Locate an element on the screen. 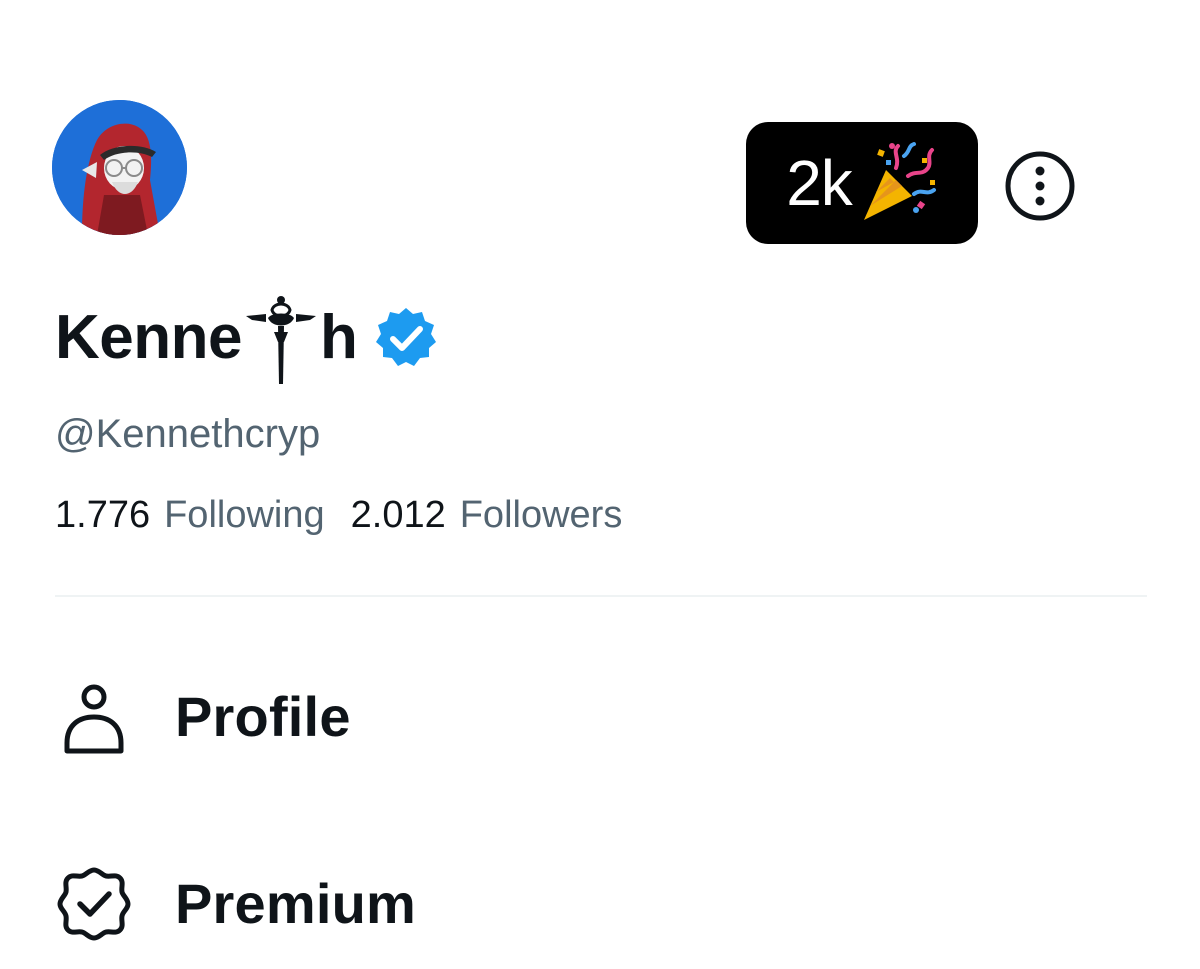 The height and width of the screenshot is (969, 1200). display-name-row: Kenne h is located at coordinates (247, 338).